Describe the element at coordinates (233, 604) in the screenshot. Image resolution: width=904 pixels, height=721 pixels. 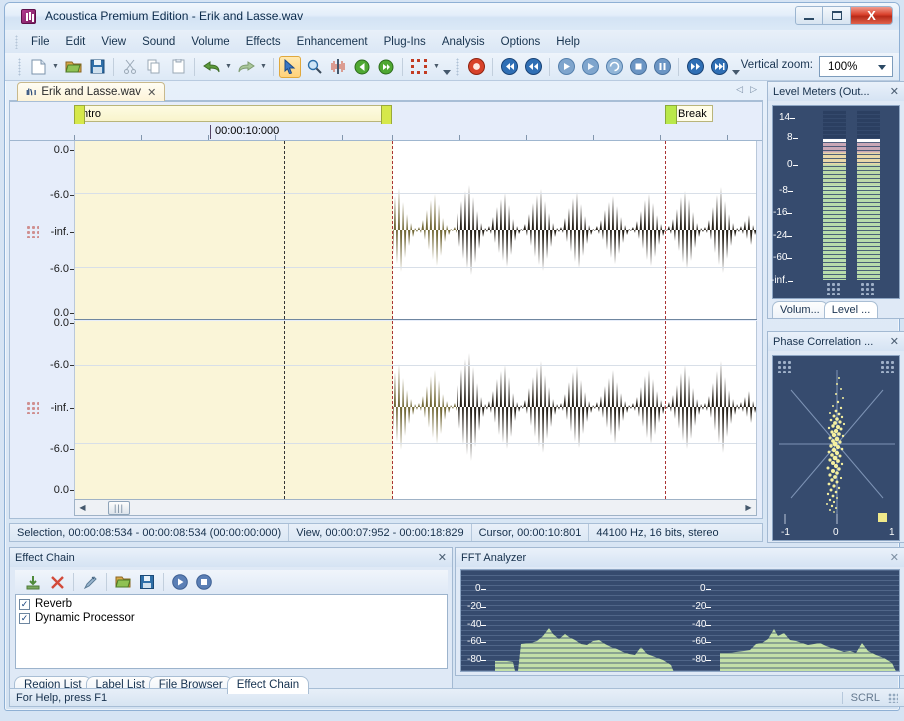
I see `list-item: ✓ Reverb` at that location.